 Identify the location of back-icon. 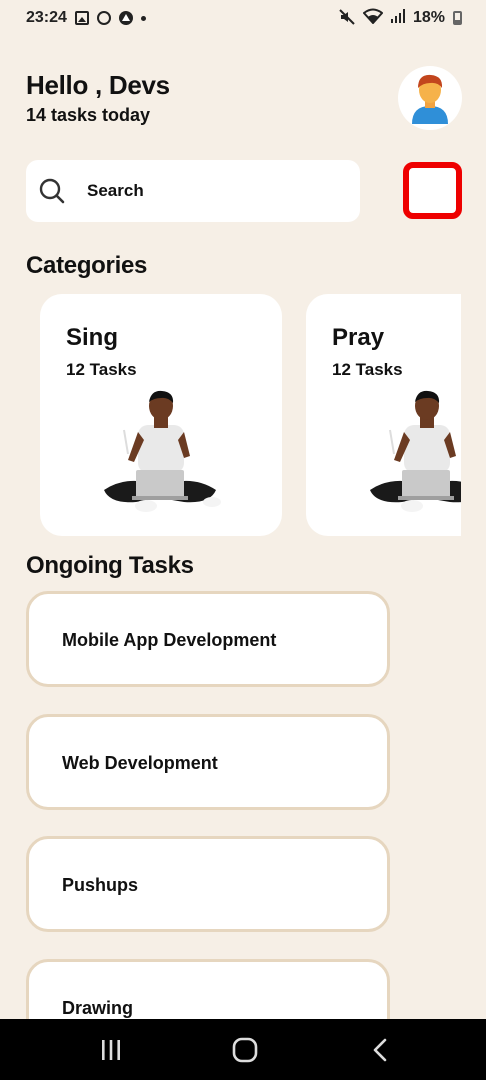
(381, 1050).